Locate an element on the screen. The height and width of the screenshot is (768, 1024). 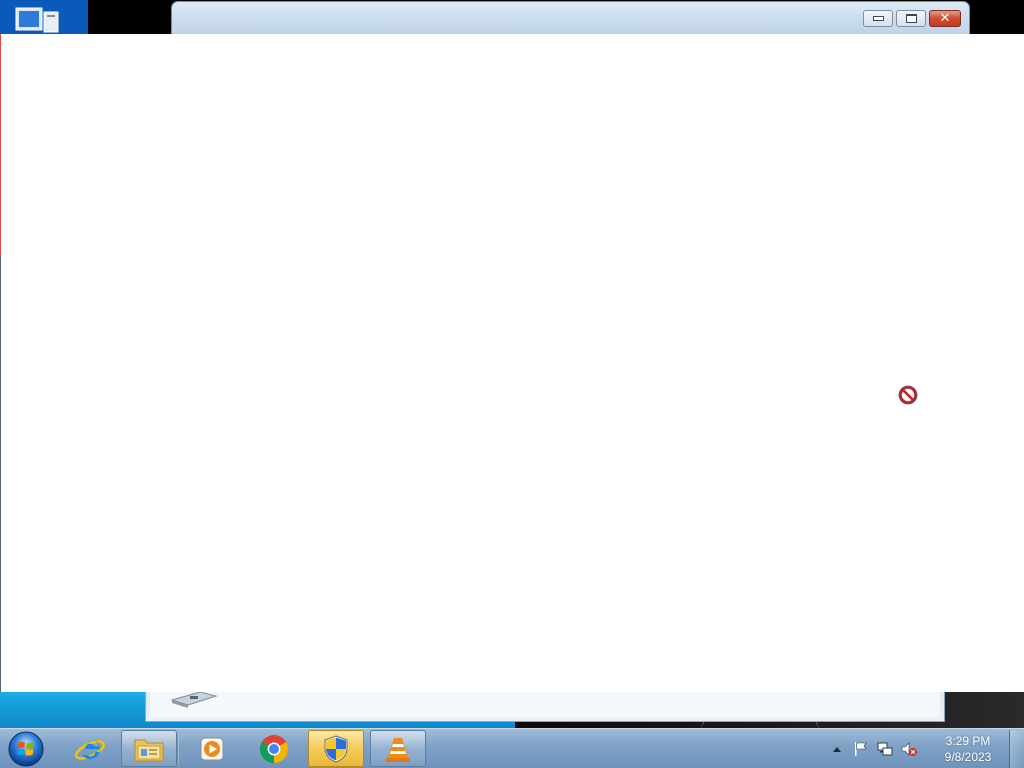
vlc-cone-icon is located at coordinates (398, 749).